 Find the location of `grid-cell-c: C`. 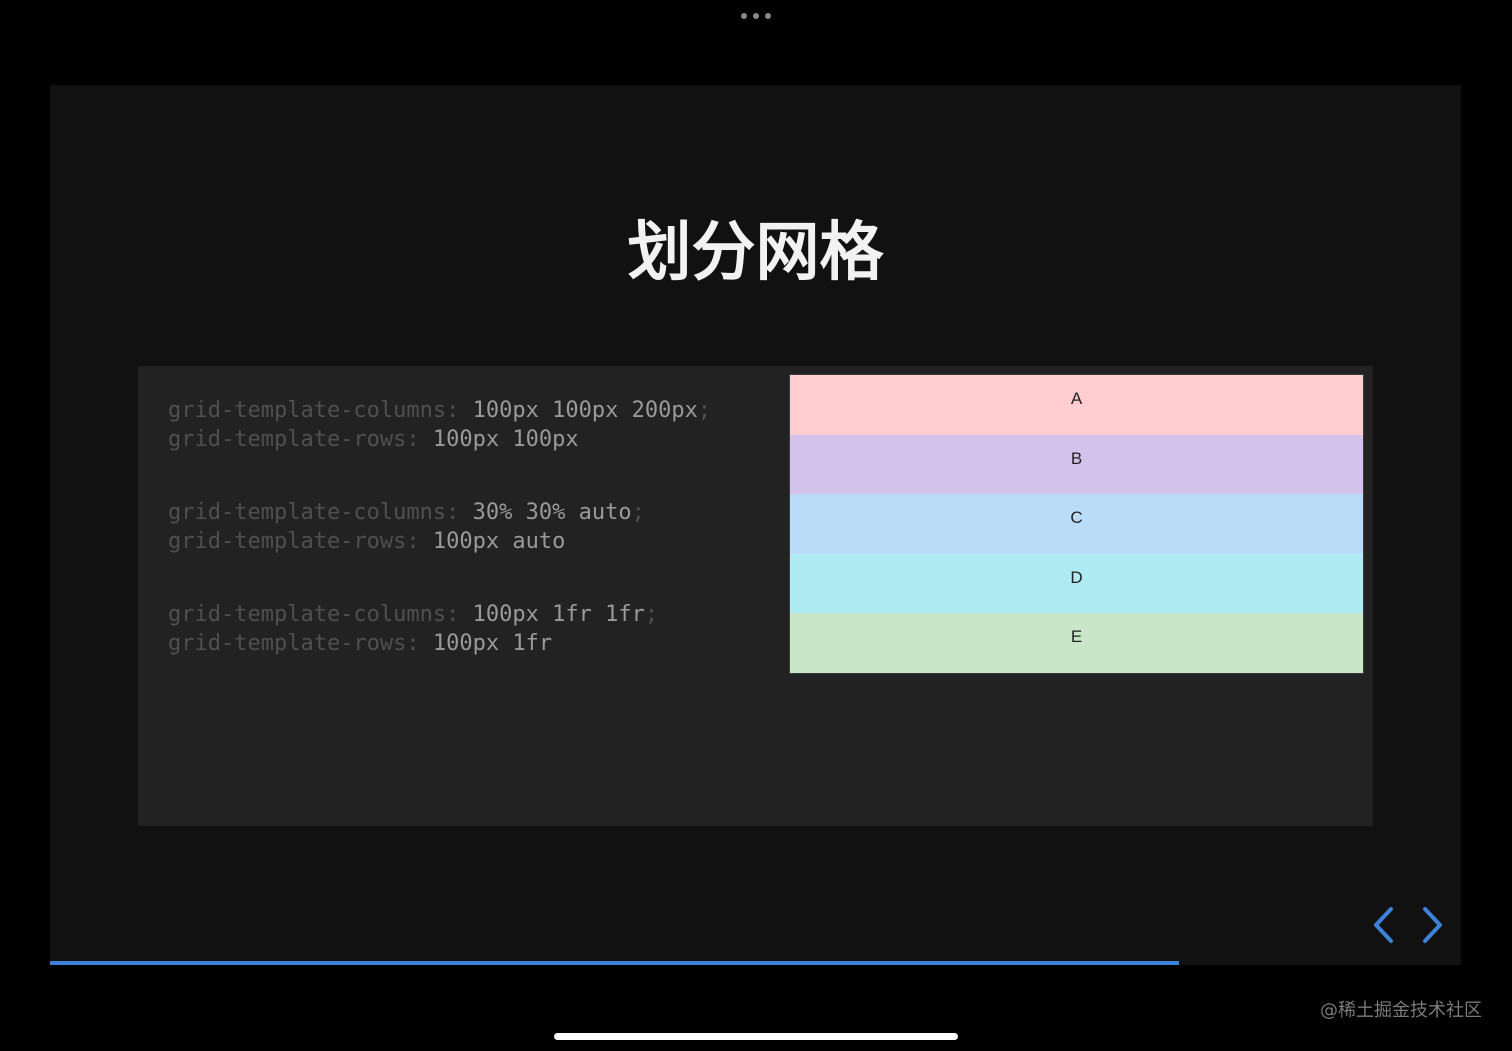

grid-cell-c: C is located at coordinates (1076, 524).